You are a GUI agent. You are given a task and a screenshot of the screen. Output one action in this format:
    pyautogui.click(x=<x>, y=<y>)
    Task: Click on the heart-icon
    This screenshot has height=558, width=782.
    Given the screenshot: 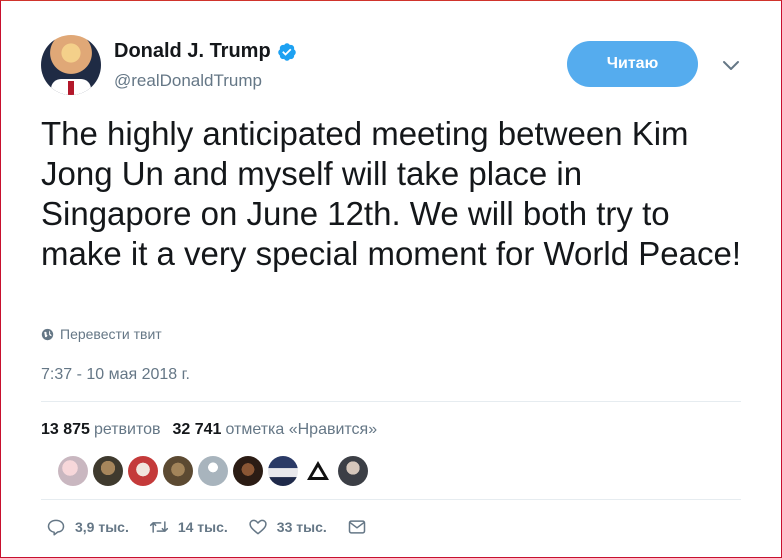 What is the action you would take?
    pyautogui.click(x=258, y=527)
    